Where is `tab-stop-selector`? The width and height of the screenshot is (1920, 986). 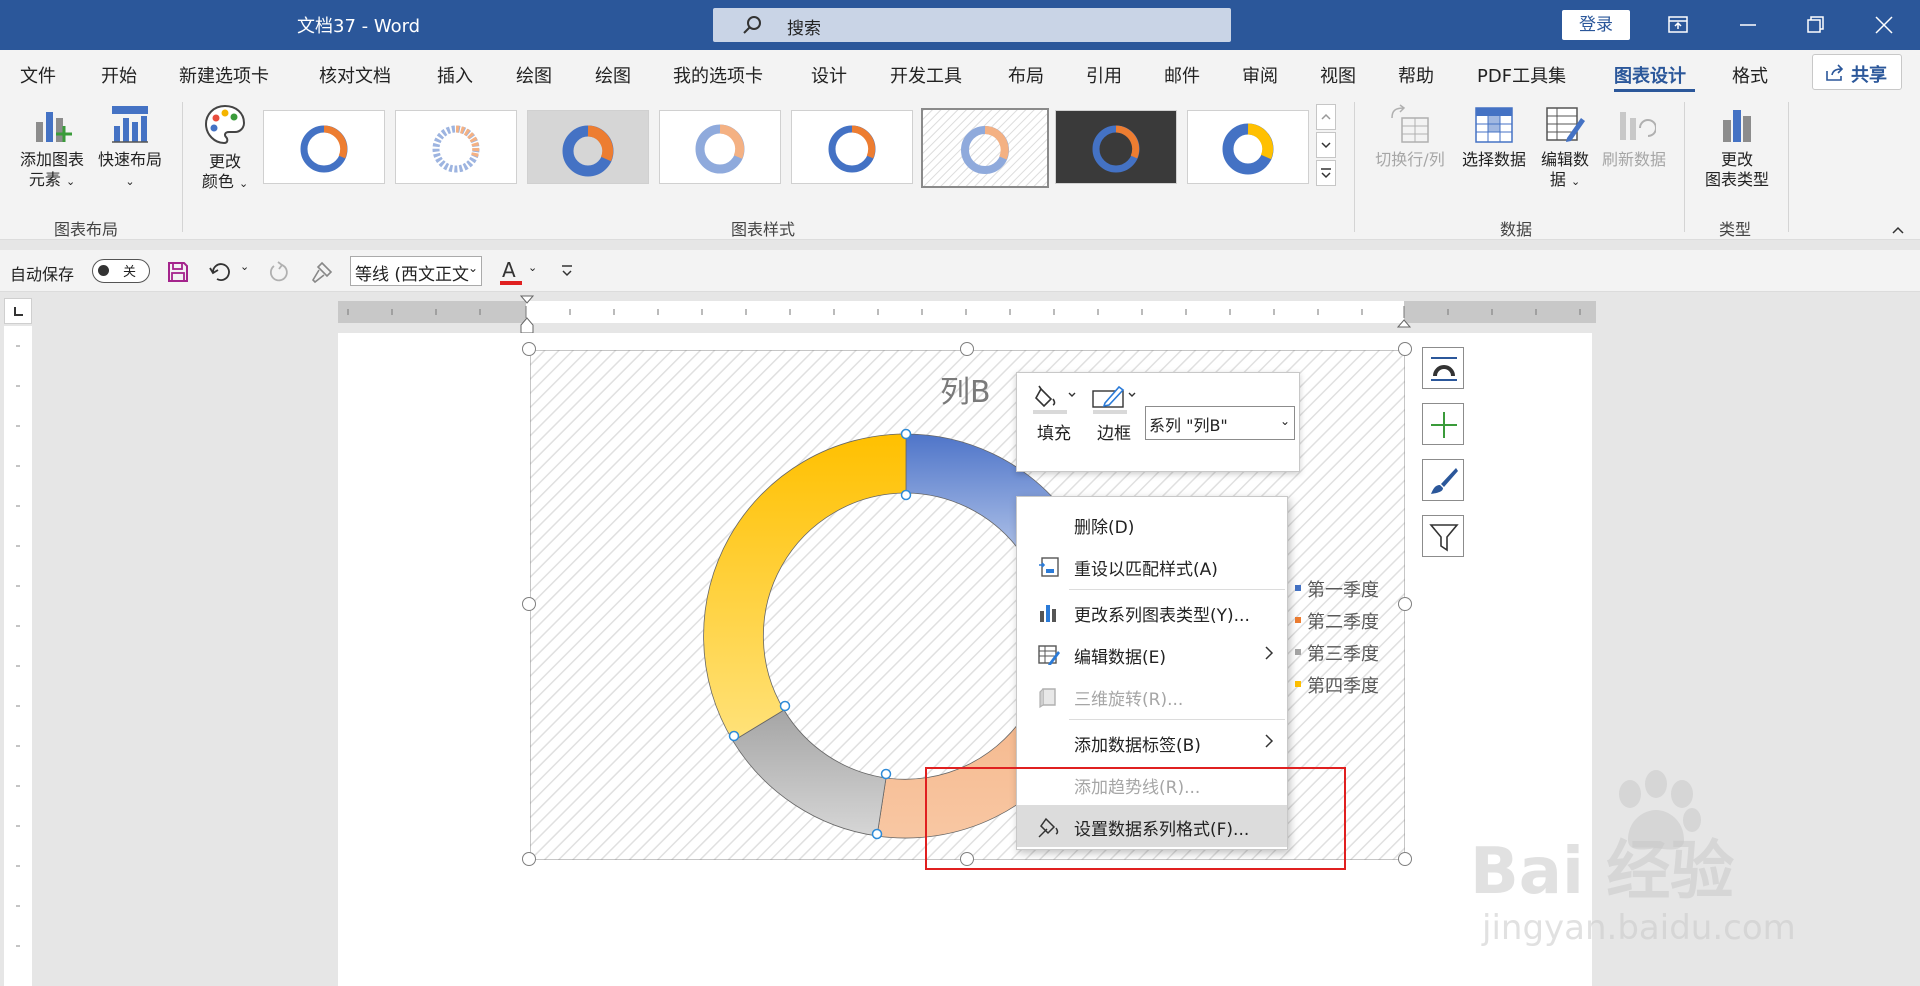 tab-stop-selector is located at coordinates (18, 311).